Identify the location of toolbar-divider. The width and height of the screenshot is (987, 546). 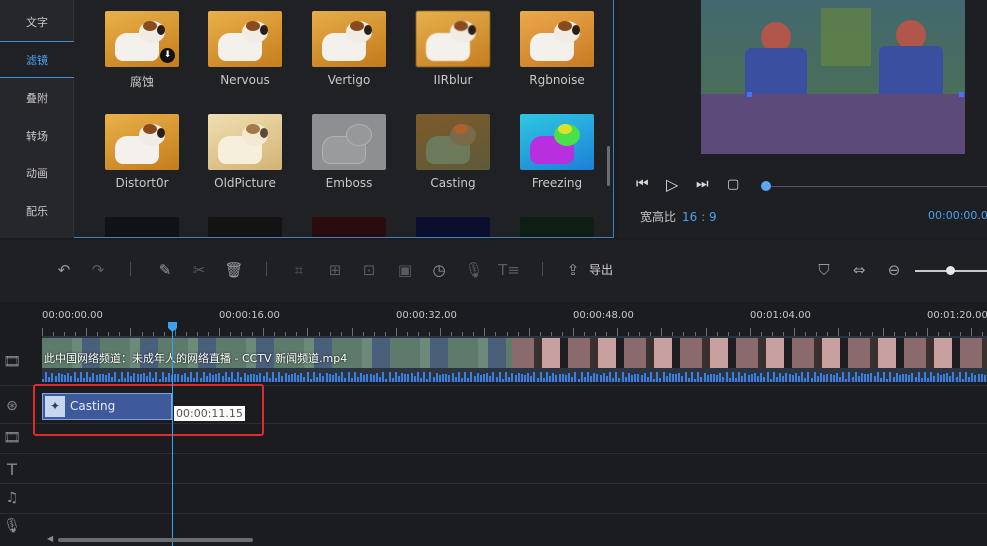
(266, 269).